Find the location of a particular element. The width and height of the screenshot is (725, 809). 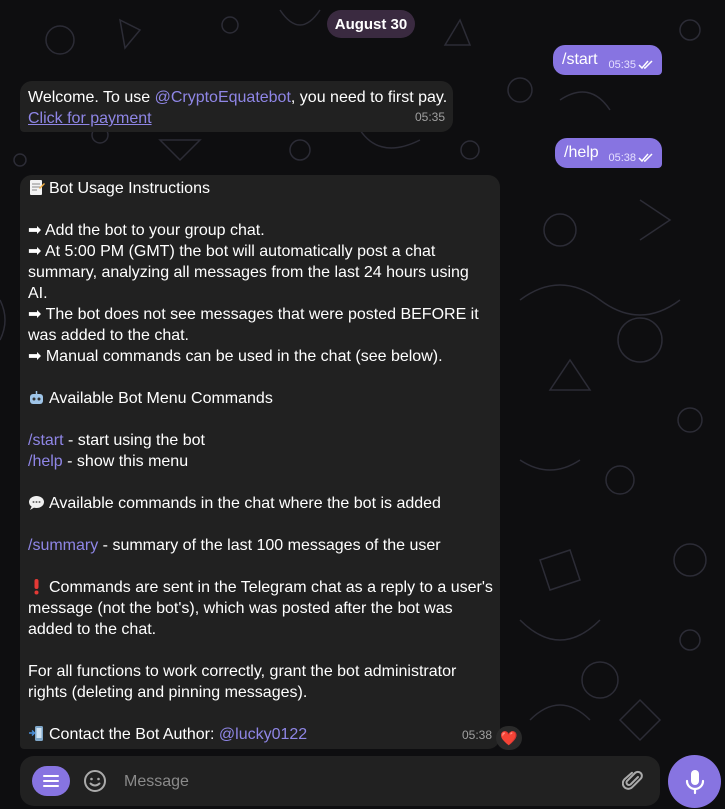

robot-icon is located at coordinates (36, 397).